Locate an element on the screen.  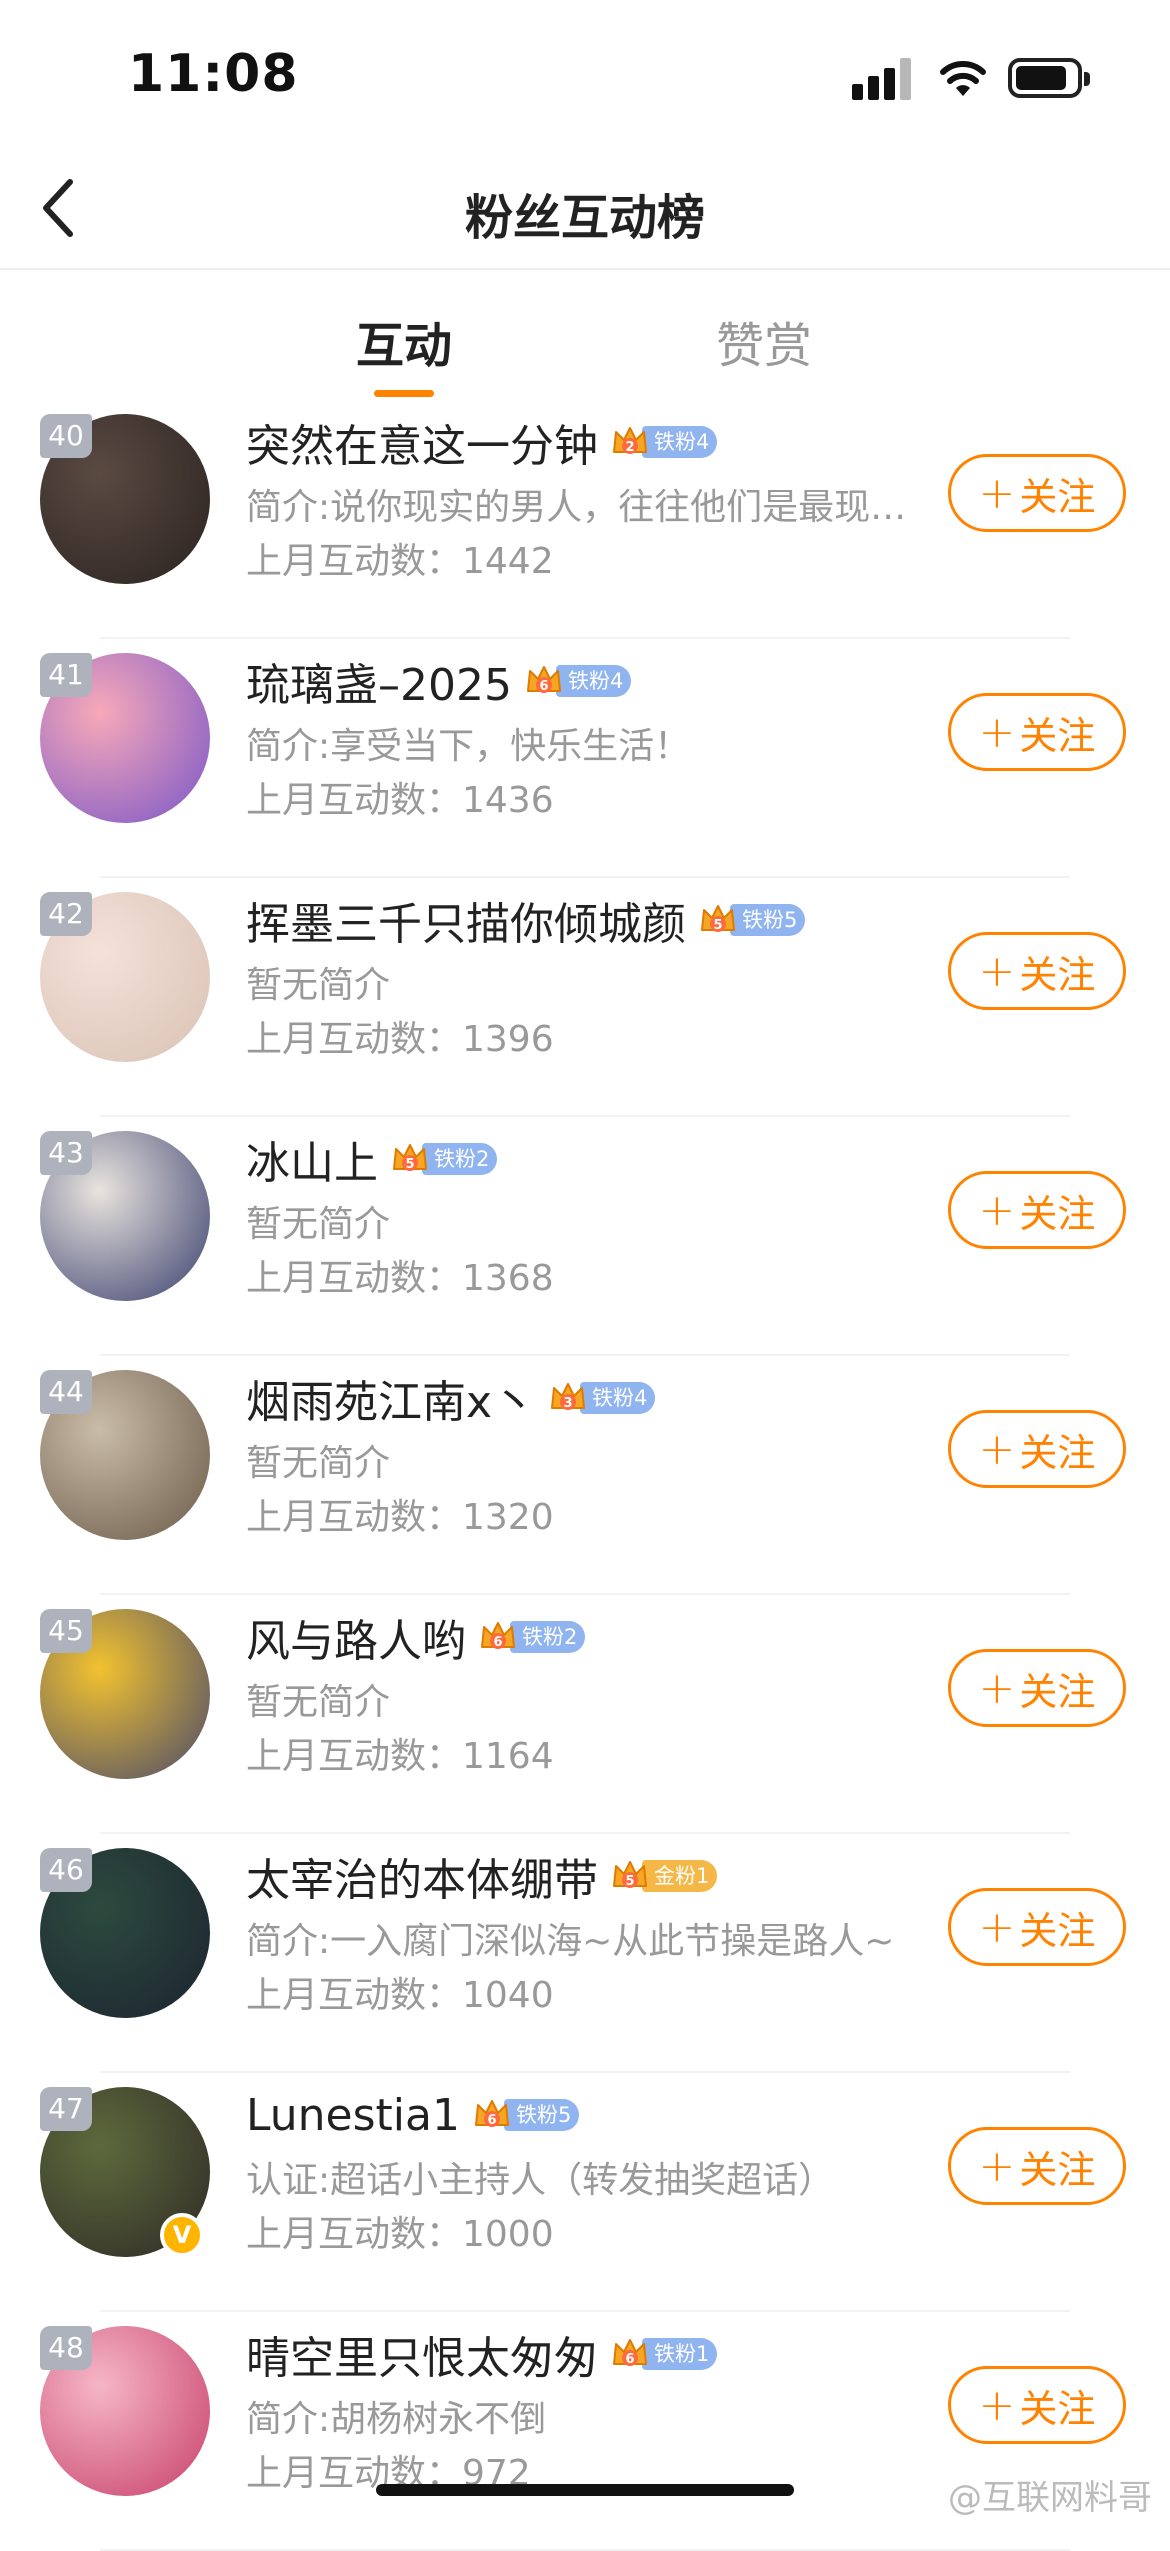
rank-badge: 43 is located at coordinates (66, 1153).